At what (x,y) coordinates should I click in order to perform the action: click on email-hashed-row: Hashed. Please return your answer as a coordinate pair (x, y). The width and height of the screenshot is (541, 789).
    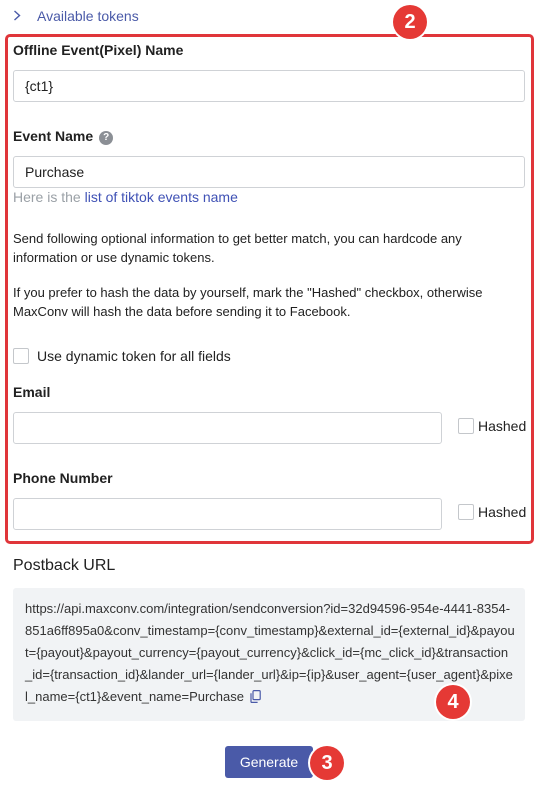
    Looking at the image, I should click on (492, 426).